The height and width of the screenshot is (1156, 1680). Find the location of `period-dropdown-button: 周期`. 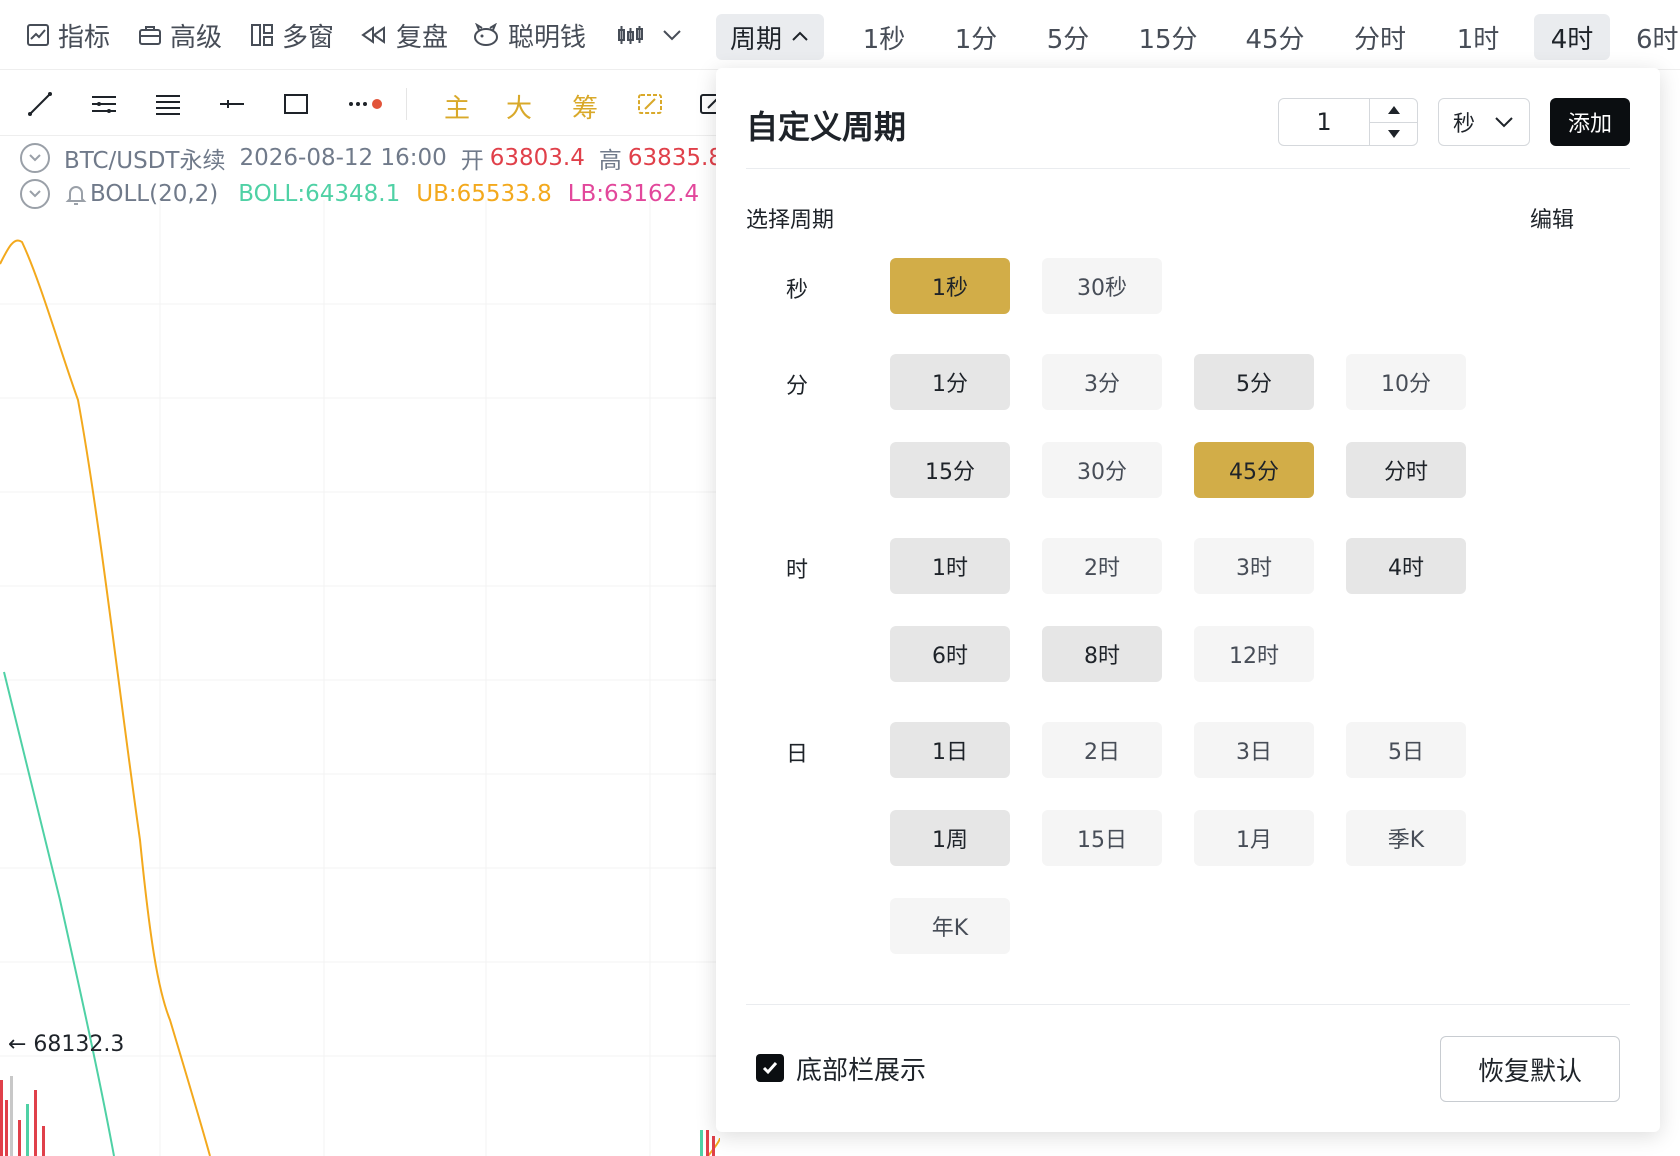

period-dropdown-button: 周期 is located at coordinates (770, 37).